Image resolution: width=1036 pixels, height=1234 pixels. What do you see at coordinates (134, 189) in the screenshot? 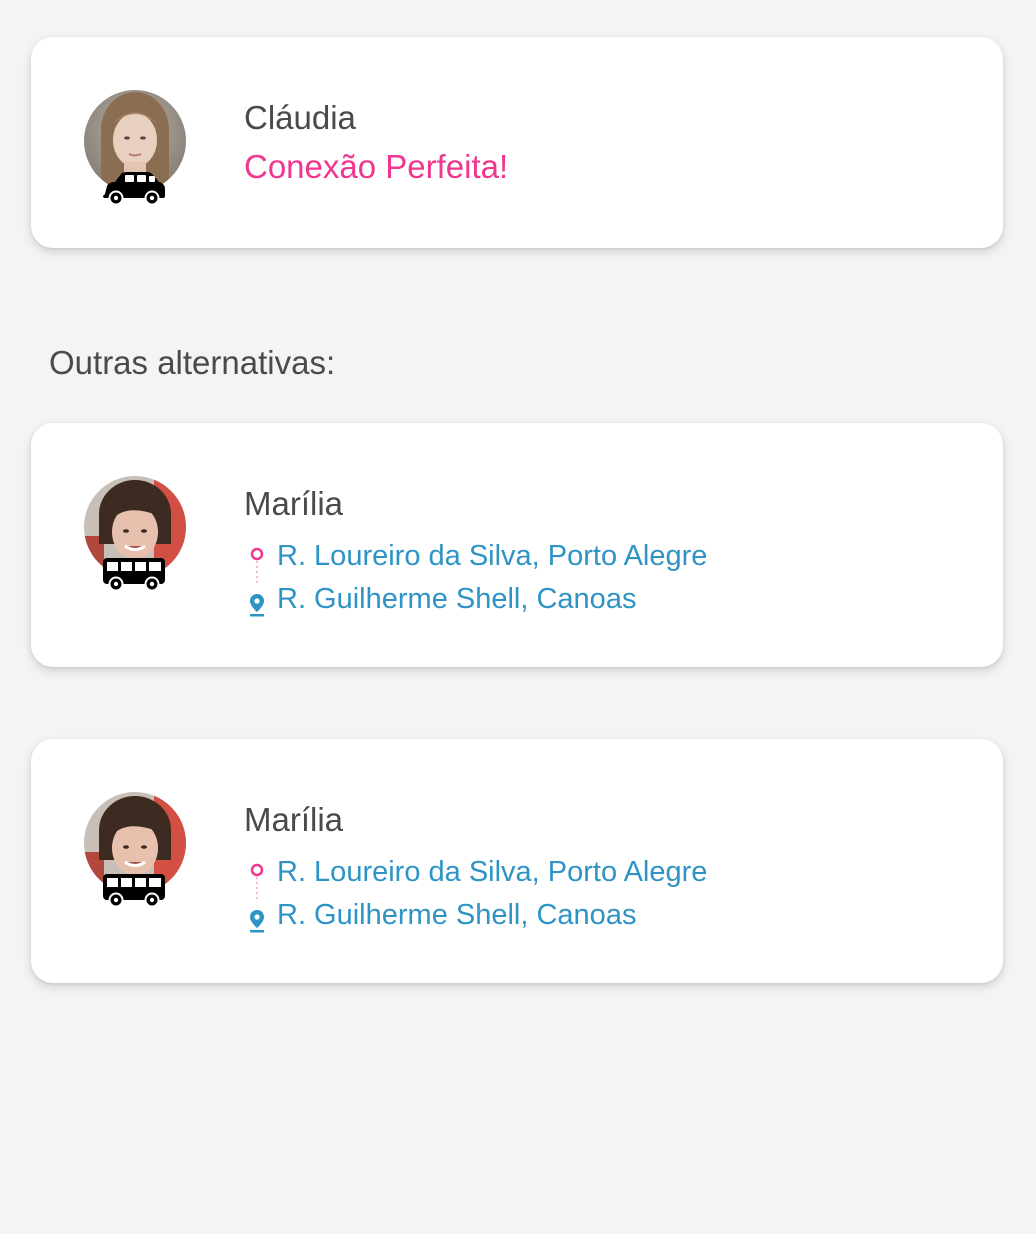
I see `car-icon` at bounding box center [134, 189].